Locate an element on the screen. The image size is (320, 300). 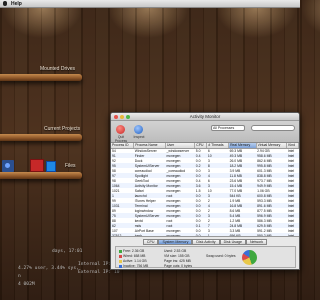
shelf-files is located at coordinates (41, 175).